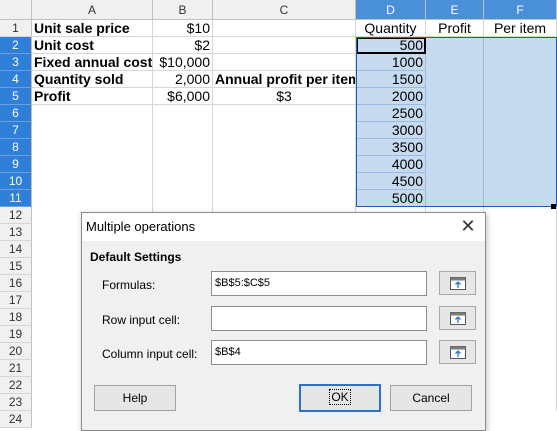 This screenshot has height=431, width=557. I want to click on row-header-14: 14, so click(16, 249).